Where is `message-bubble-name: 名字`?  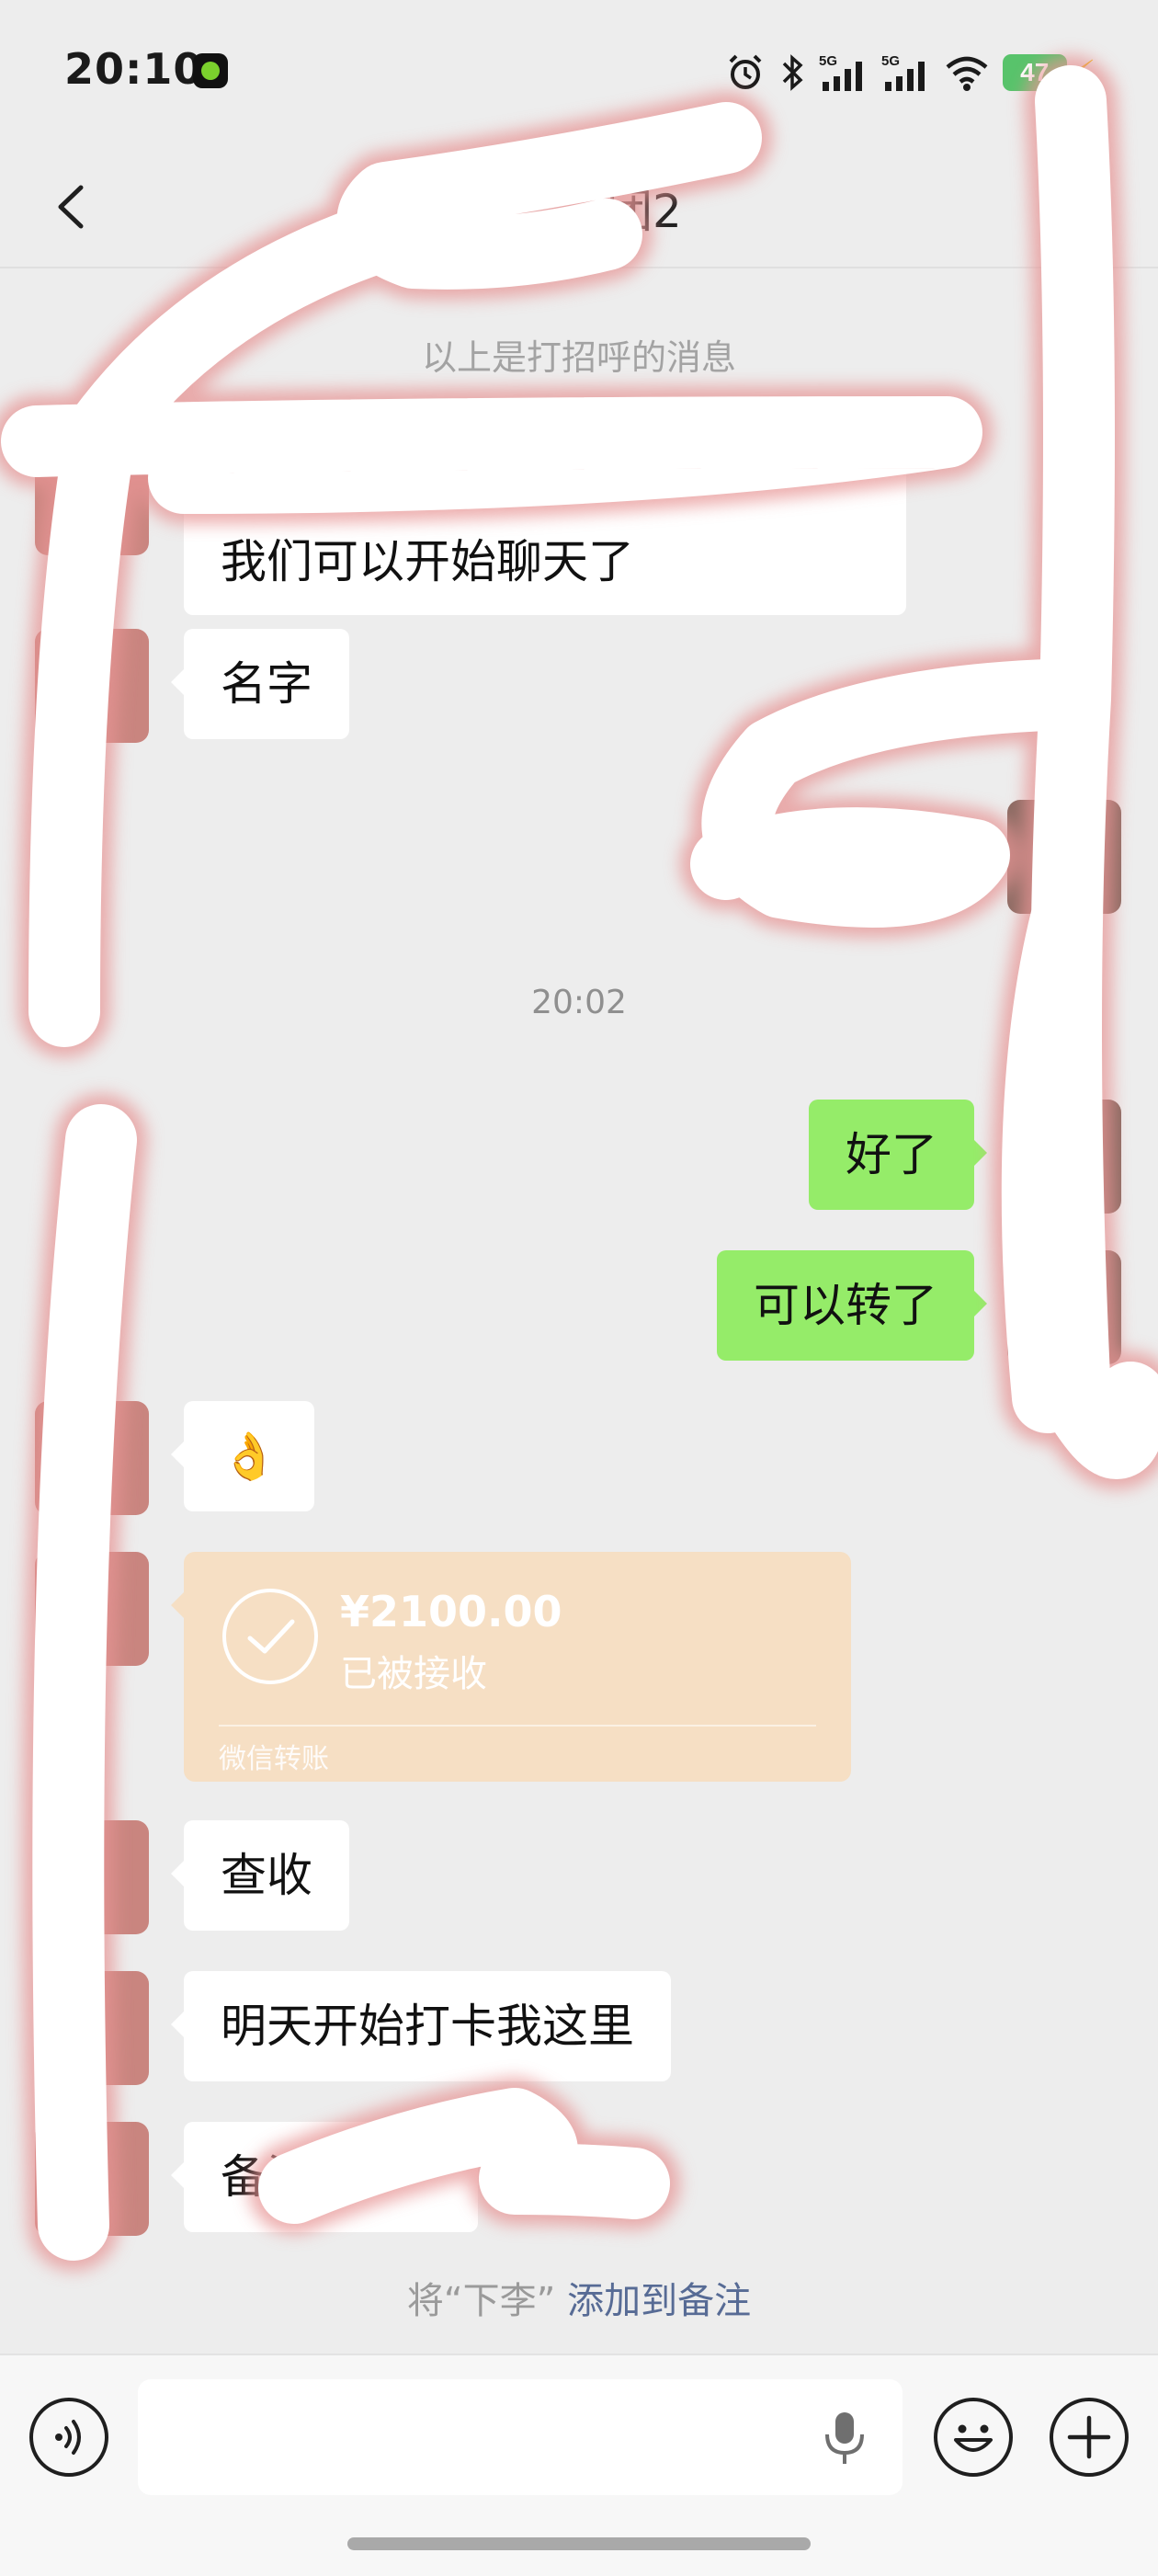 message-bubble-name: 名字 is located at coordinates (260, 684).